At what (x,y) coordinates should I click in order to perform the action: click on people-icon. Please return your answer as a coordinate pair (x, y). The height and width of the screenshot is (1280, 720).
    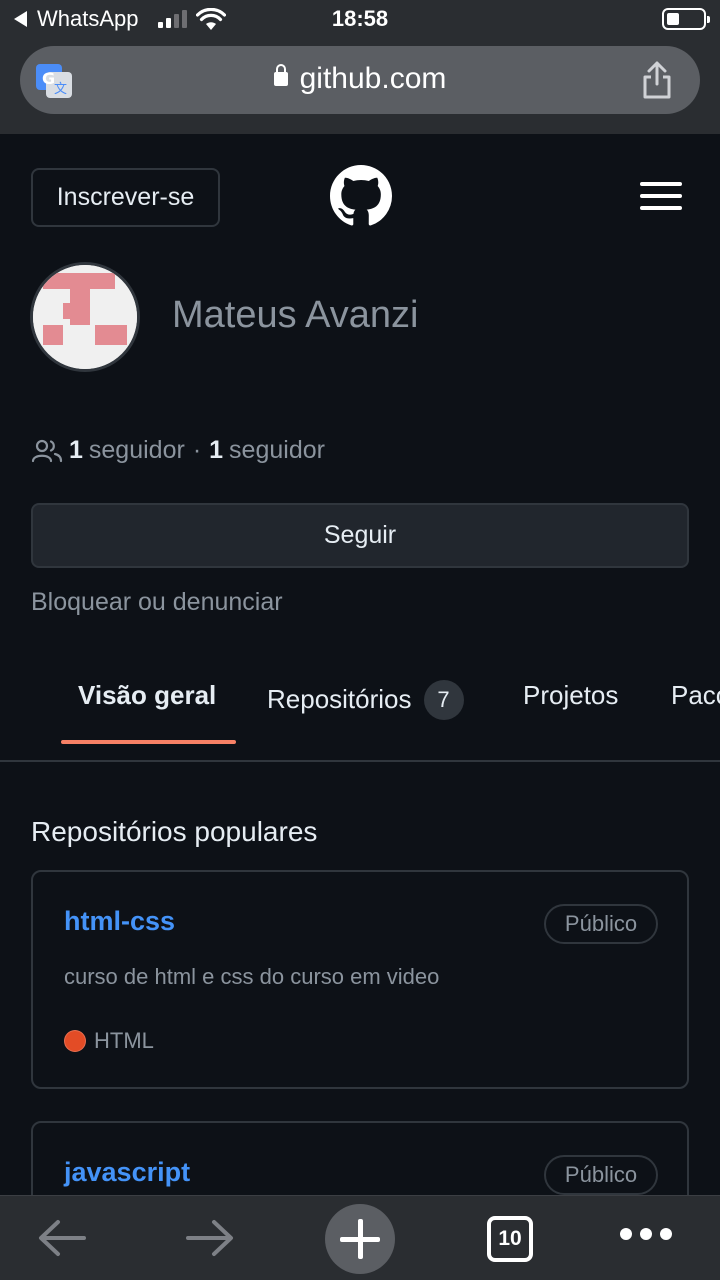
    Looking at the image, I should click on (47, 450).